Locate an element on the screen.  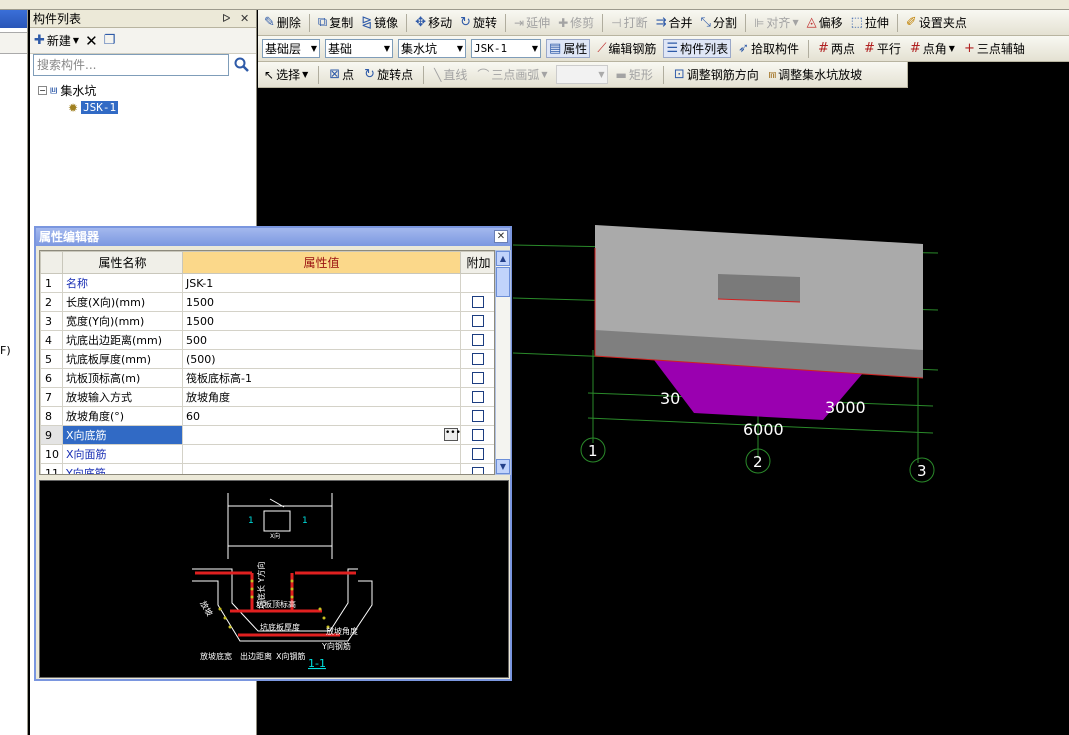
three-point-axis-button: + 三点辅轴 is located at coordinates (994, 48).